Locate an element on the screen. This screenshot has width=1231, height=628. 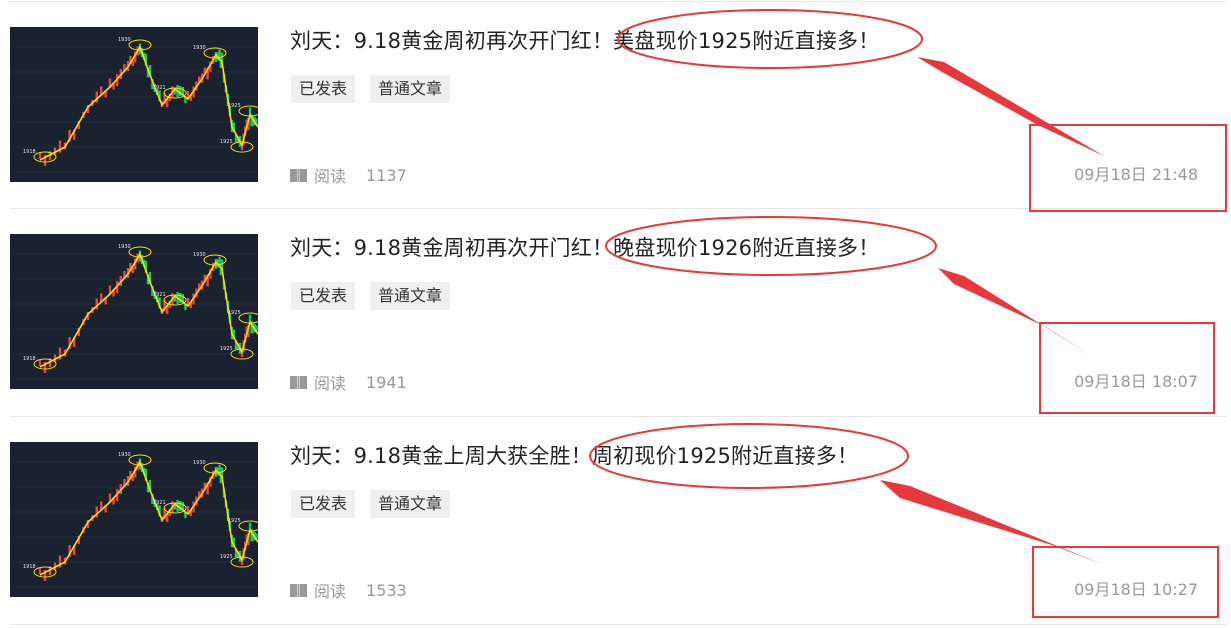
article-title: 刘天：9.18黄金周初再次开门红！晚盘现价1926附近直接多！ is located at coordinates (584, 247).